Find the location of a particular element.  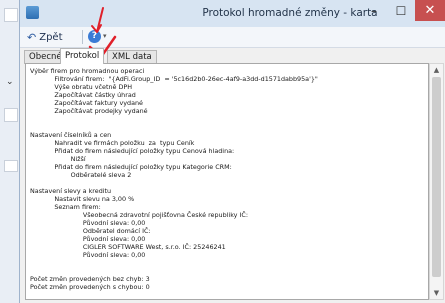

toolbar: ↶ Zpět ? ▾ is located at coordinates (232, 37).